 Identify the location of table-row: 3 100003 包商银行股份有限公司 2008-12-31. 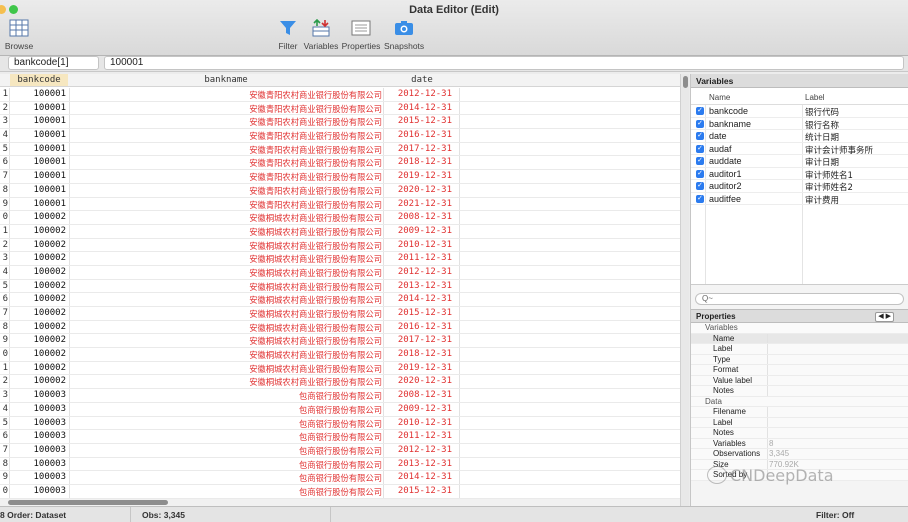
(340, 396).